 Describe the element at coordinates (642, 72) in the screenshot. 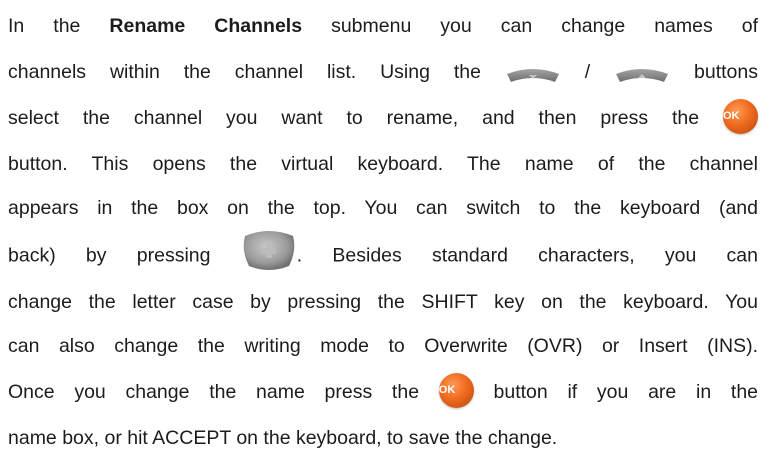

I see `up-arrow-button-icon` at that location.